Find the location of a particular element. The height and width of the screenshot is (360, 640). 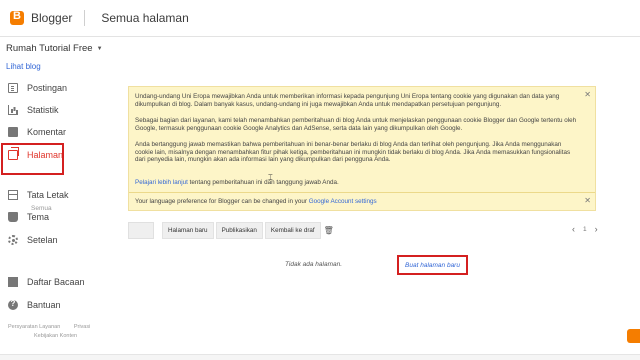

sidebar-item-reading-list: Daftar Bacaan is located at coordinates (60, 282).